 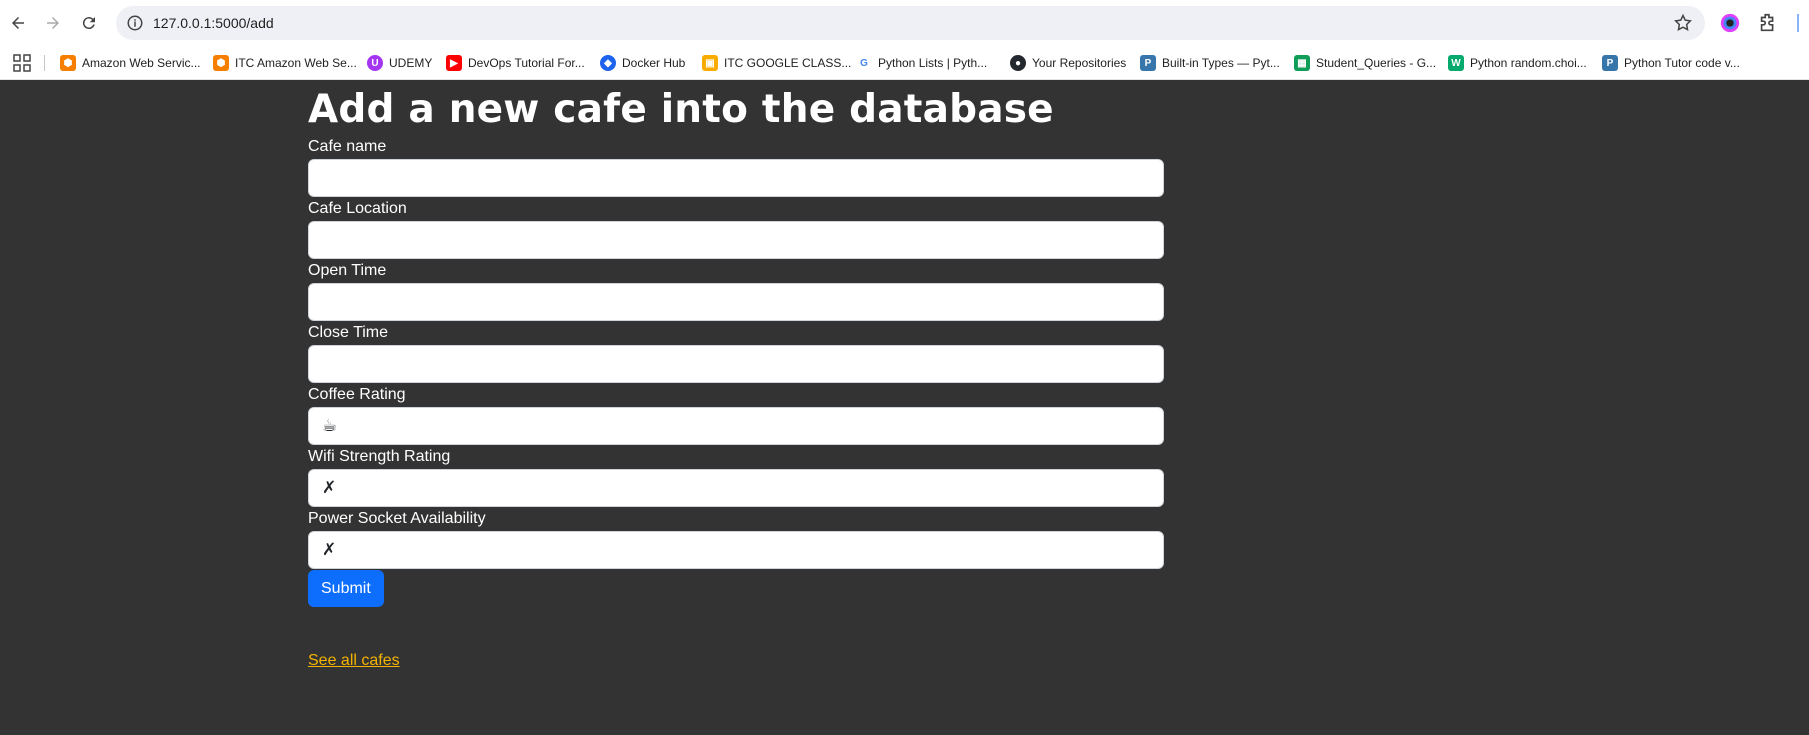 I want to click on coffee-rating-label: Coffee Rating, so click(x=357, y=394).